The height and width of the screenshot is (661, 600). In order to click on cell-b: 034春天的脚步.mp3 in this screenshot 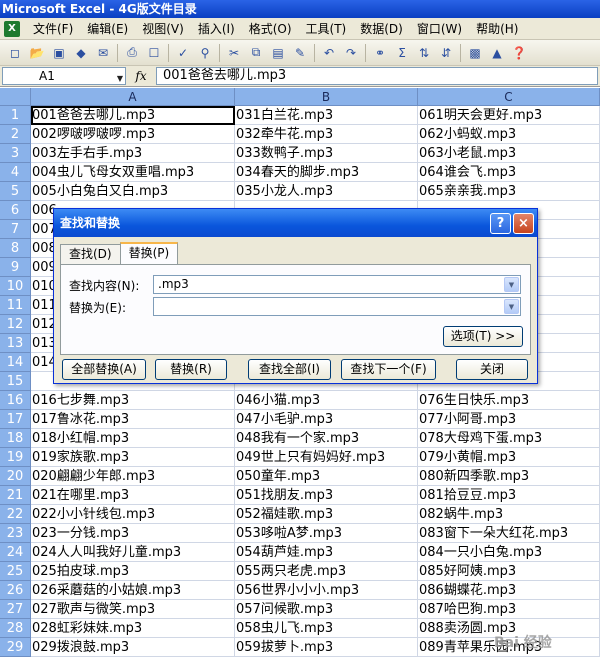, I will do `click(326, 172)`.